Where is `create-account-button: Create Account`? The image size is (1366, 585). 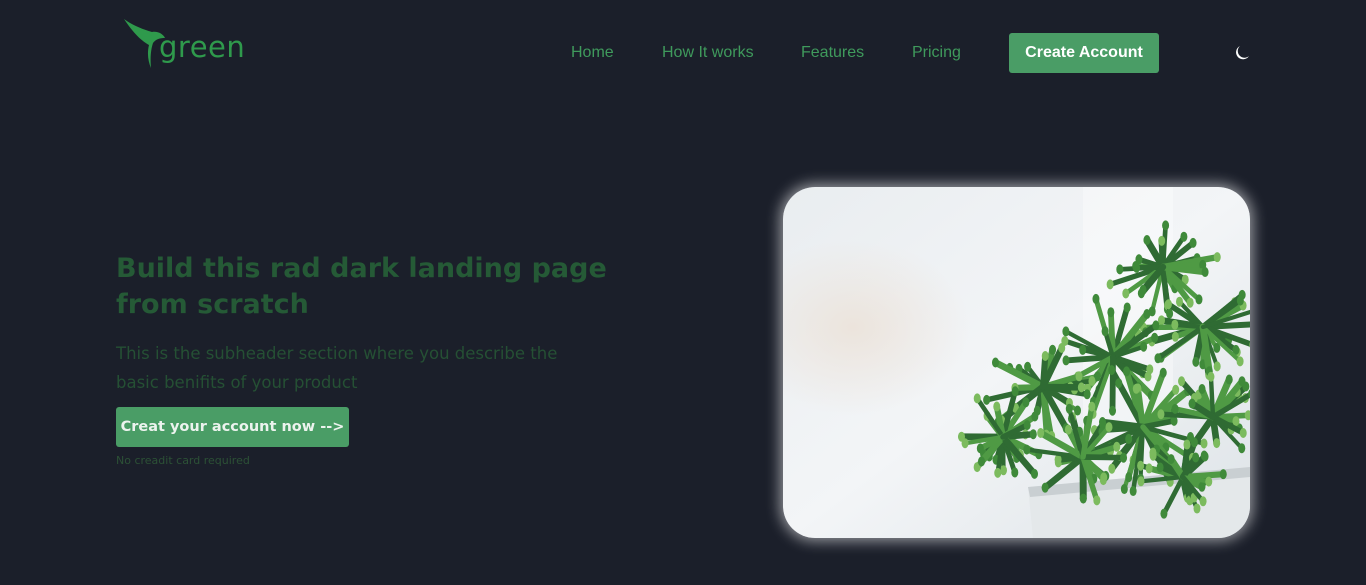
create-account-button: Create Account is located at coordinates (1084, 53).